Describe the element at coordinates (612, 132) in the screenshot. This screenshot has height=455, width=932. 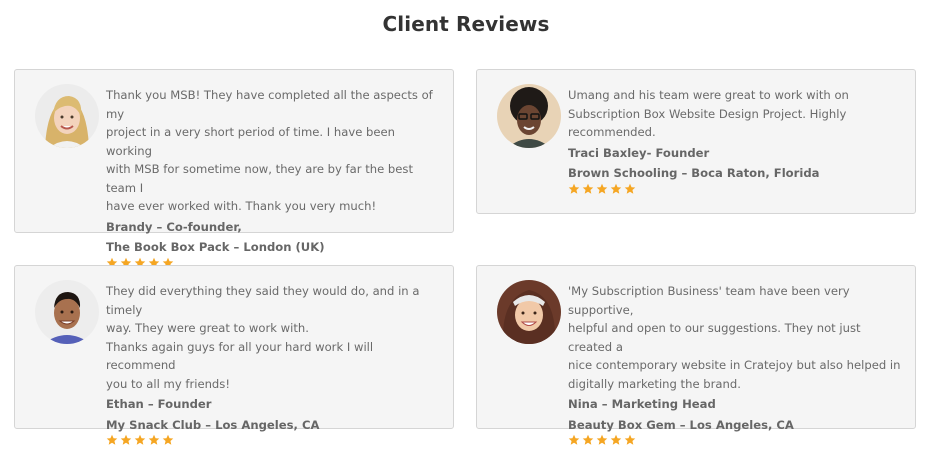
I see `review-text-line: recommended.` at that location.